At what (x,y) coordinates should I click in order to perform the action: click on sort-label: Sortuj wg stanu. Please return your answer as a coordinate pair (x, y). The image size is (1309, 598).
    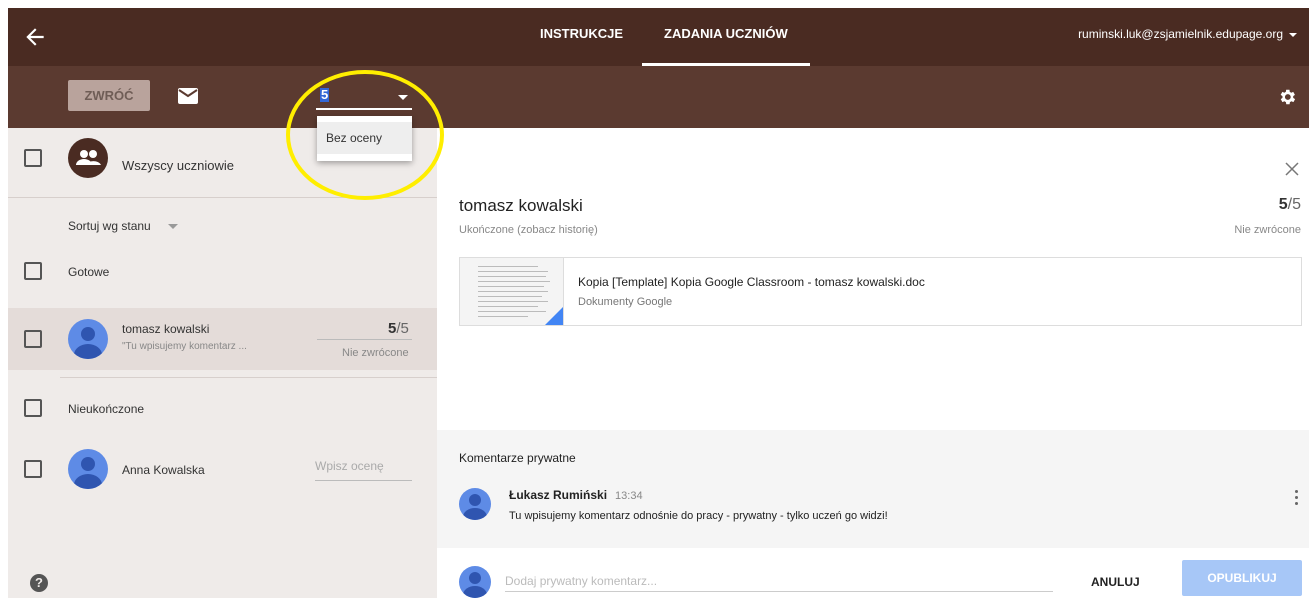
    Looking at the image, I should click on (109, 226).